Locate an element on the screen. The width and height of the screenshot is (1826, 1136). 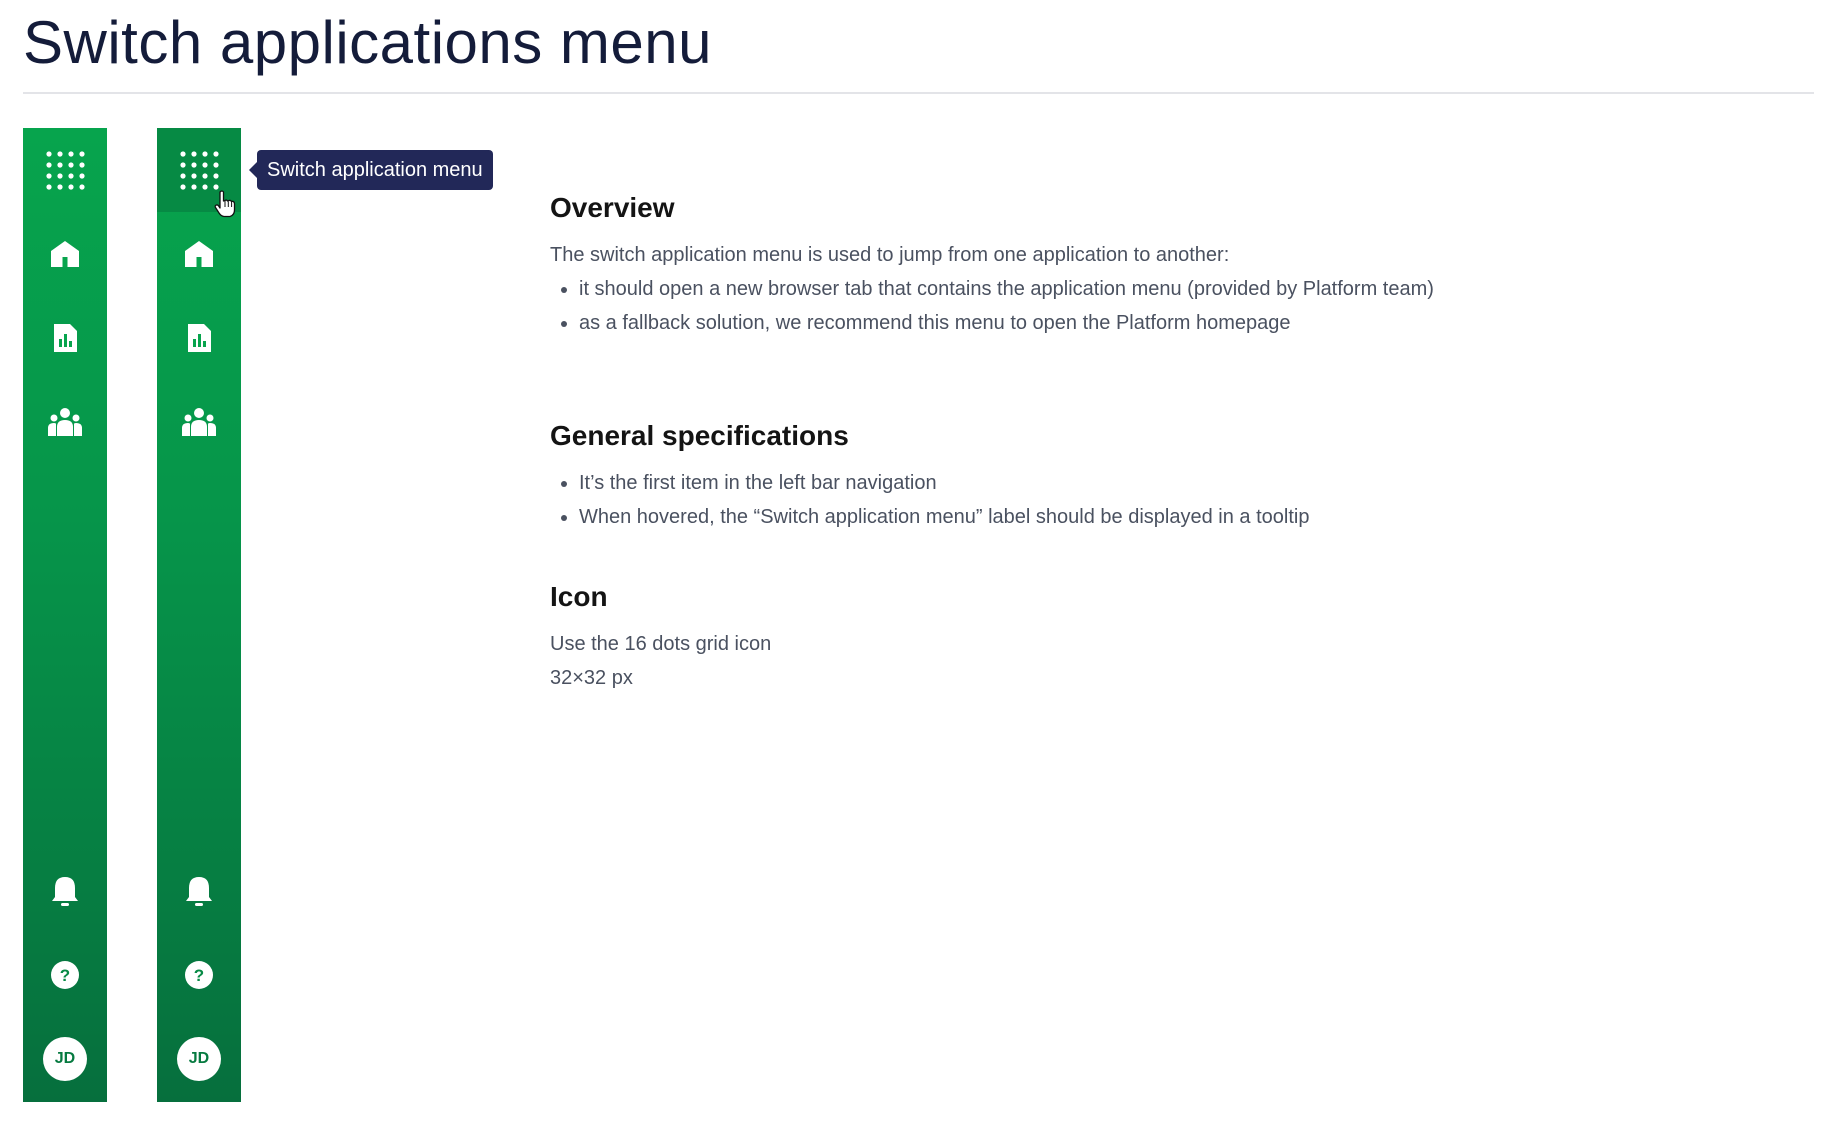
left-bar-navigation-default: ? JD is located at coordinates (65, 615).